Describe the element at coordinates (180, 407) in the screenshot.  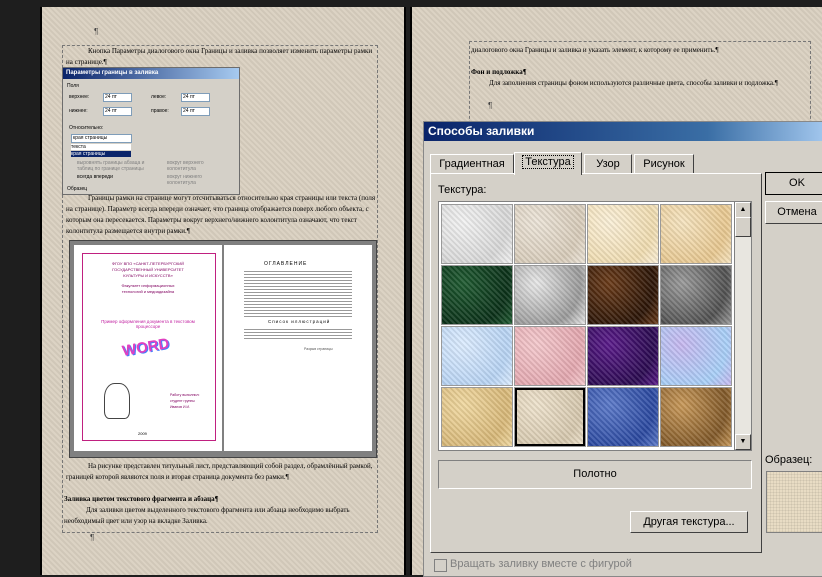
I see `performer-line: Иванов И.И.` at that location.